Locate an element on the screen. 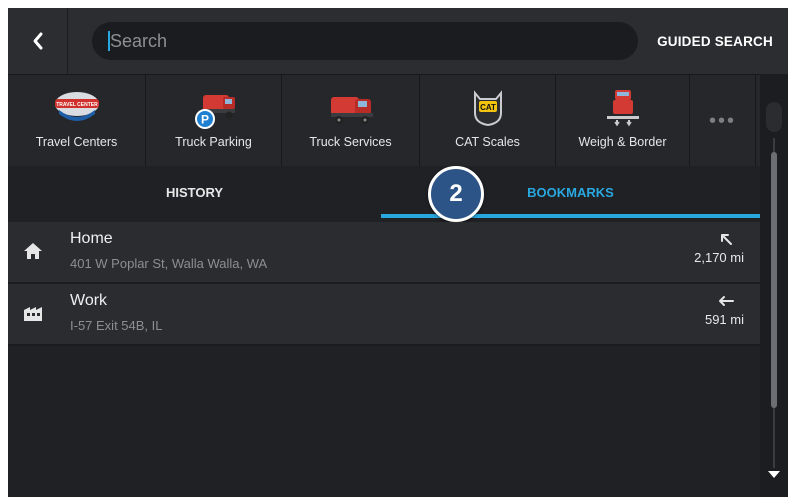 The image size is (788, 497). cat-scale-icon: CAT is located at coordinates (487, 108).